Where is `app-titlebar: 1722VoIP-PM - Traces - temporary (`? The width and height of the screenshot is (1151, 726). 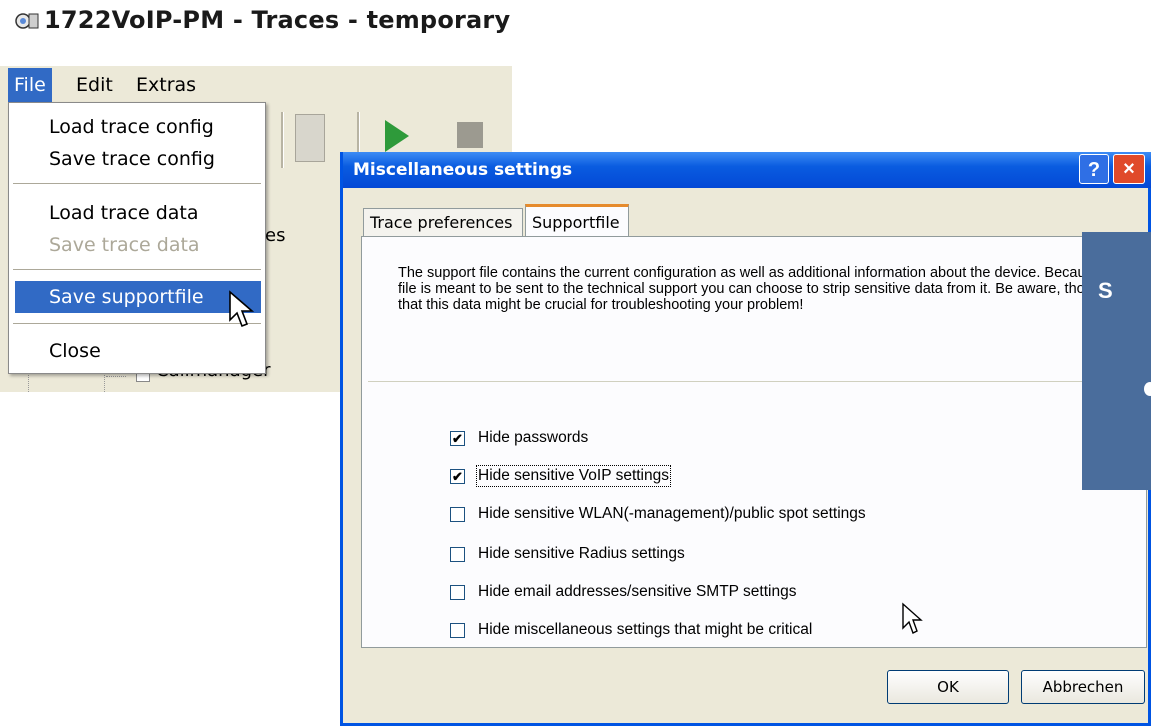 app-titlebar: 1722VoIP-PM - Traces - temporary ( is located at coordinates (256, 33).